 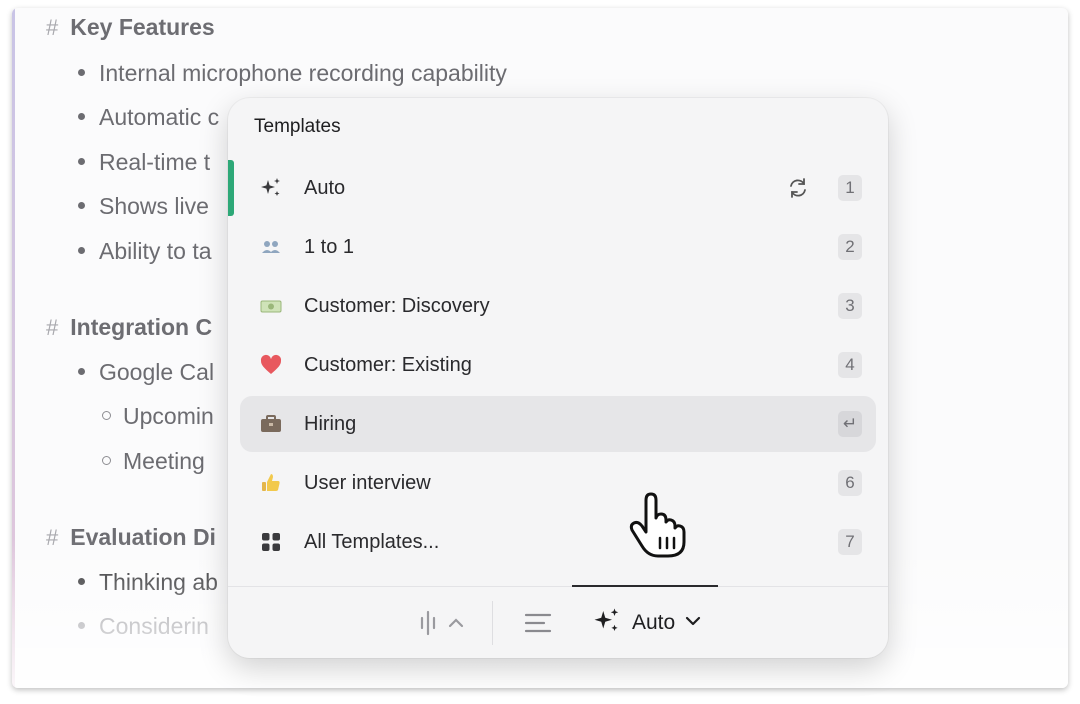 What do you see at coordinates (558, 306) in the screenshot?
I see `template-item-customer-discovery: Customer: Discovery 3` at bounding box center [558, 306].